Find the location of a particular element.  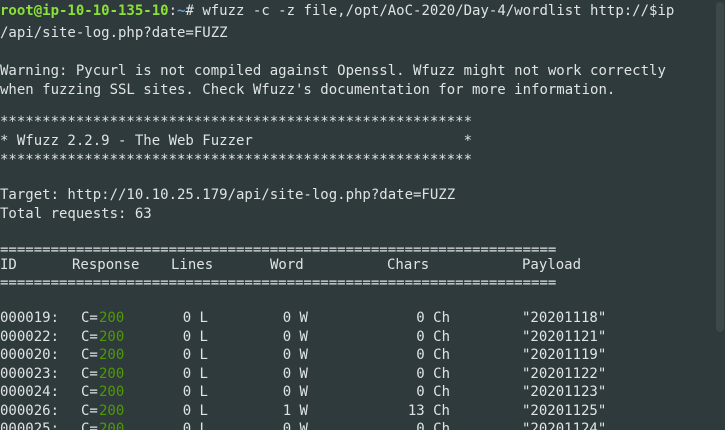

prompt-user-host: root@ip-10-10-135-10 is located at coordinates (84, 11).